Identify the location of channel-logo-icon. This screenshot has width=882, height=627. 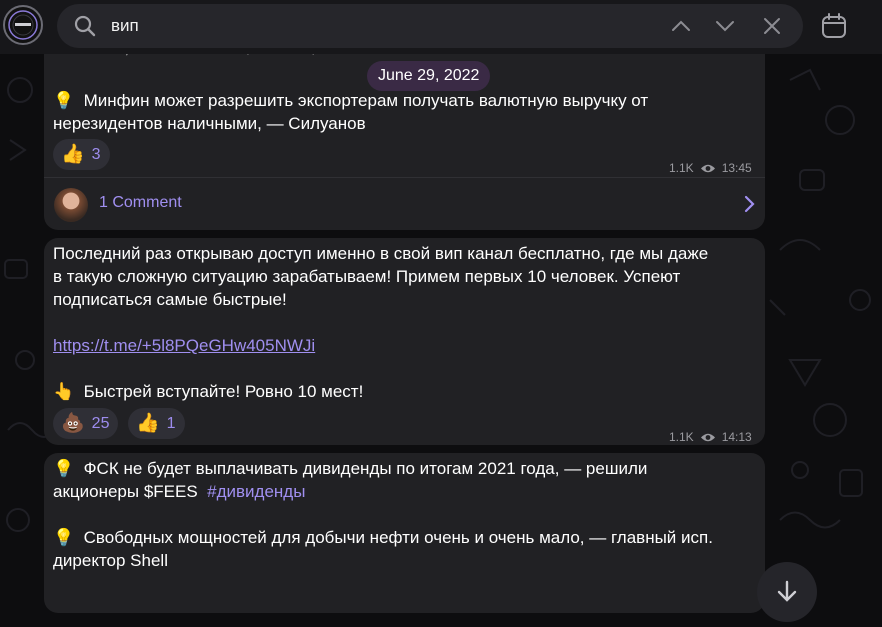
(23, 25).